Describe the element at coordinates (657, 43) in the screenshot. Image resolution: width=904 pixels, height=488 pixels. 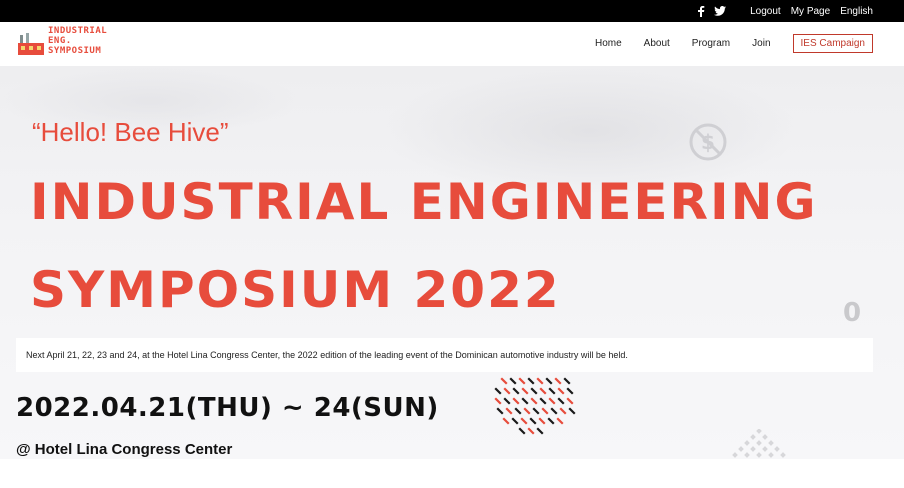
I see `nav-item-about: About` at that location.